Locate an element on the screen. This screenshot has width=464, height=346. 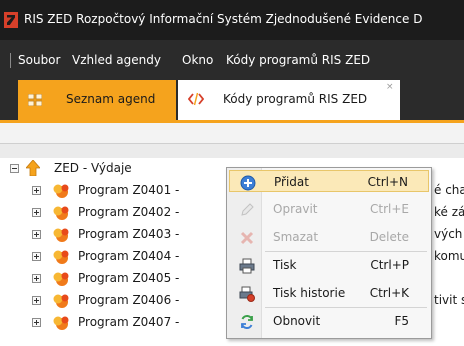
tree-node: Program Z0404 - is located at coordinates (113, 257).